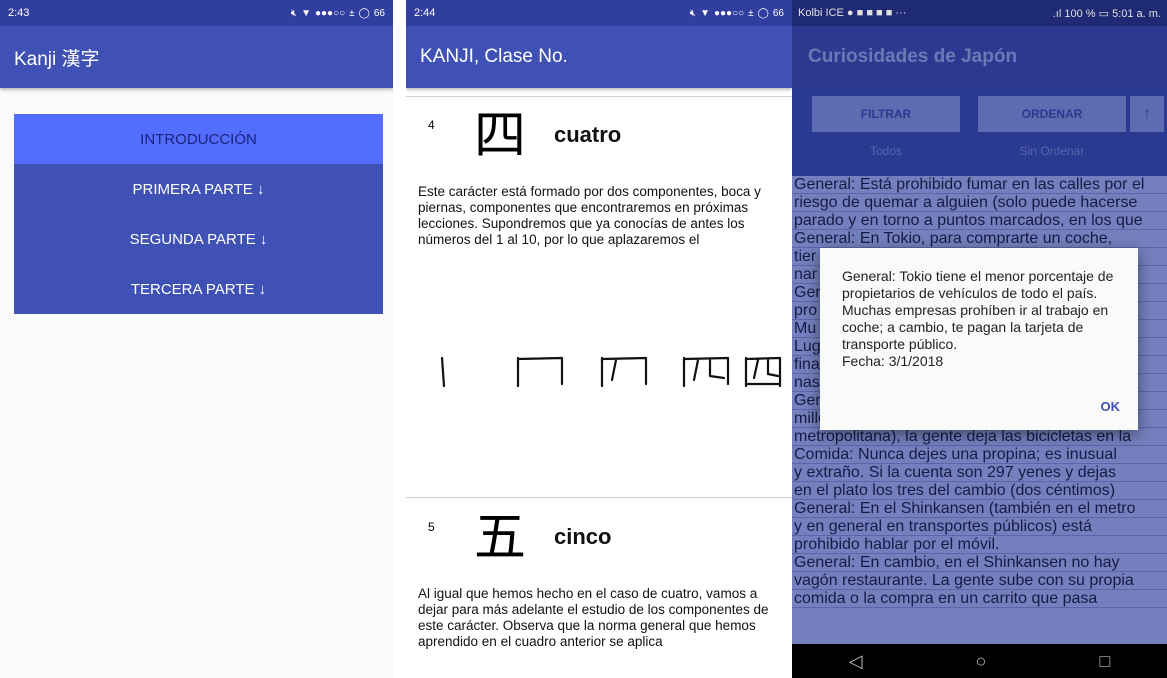  I want to click on app-title: Curiosidades de Japón, so click(913, 56).